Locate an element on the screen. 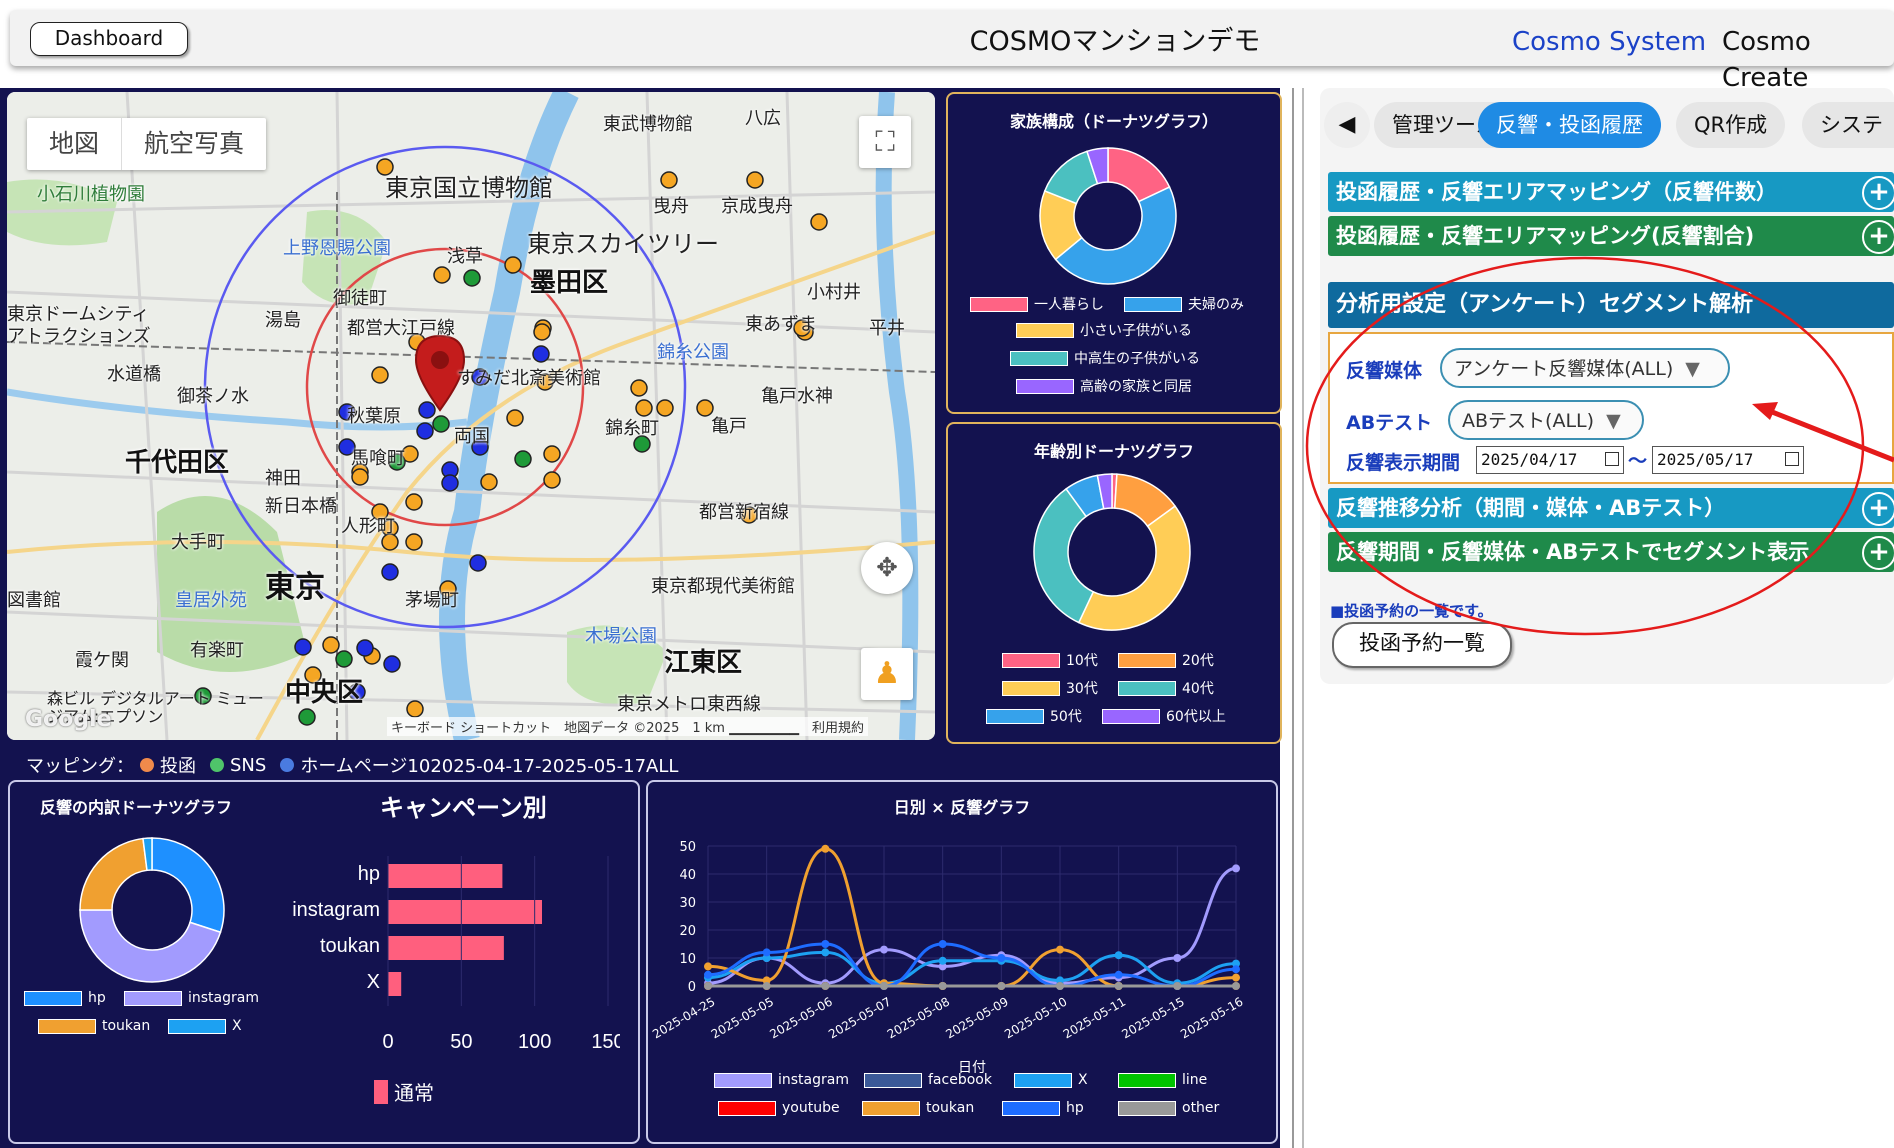 This screenshot has height=1148, width=1894. map-label-chiyoda: 千代田区 is located at coordinates (177, 463).